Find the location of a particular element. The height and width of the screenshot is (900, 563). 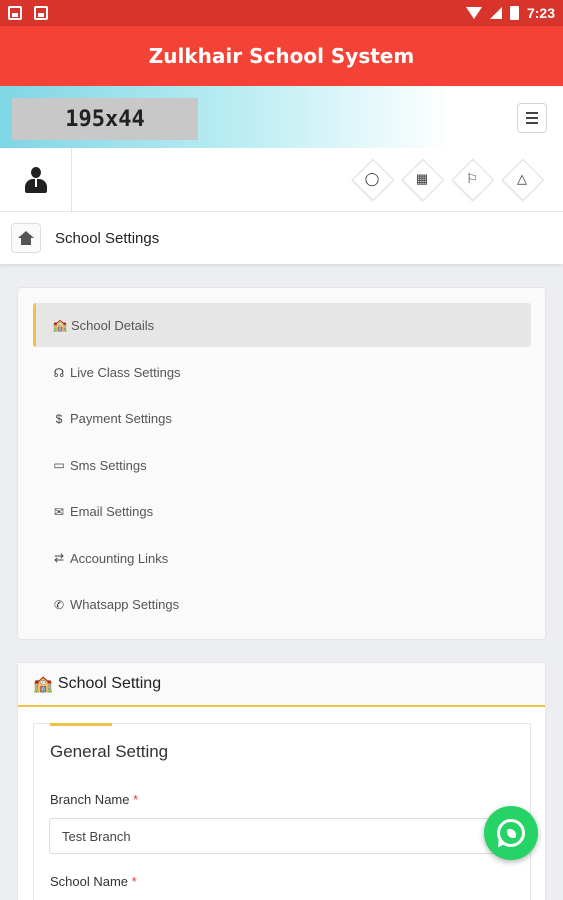

settings-item-sms: ▭ Sms Settings is located at coordinates (282, 465).